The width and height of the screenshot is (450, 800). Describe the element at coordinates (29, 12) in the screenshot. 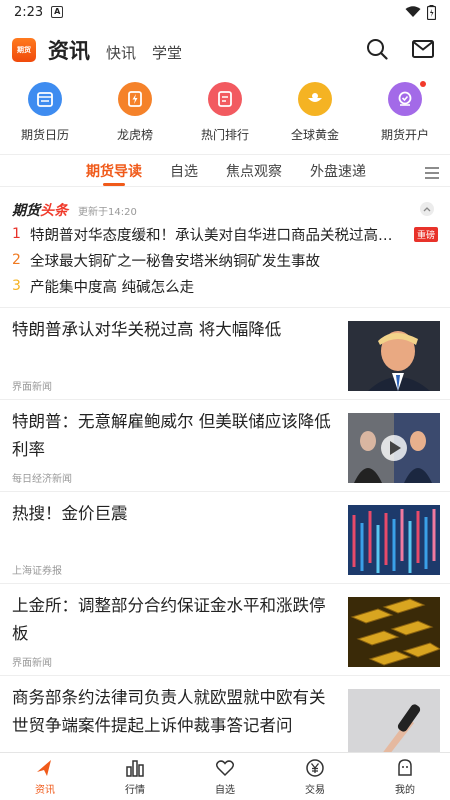

I see `status-time: 2:23` at that location.